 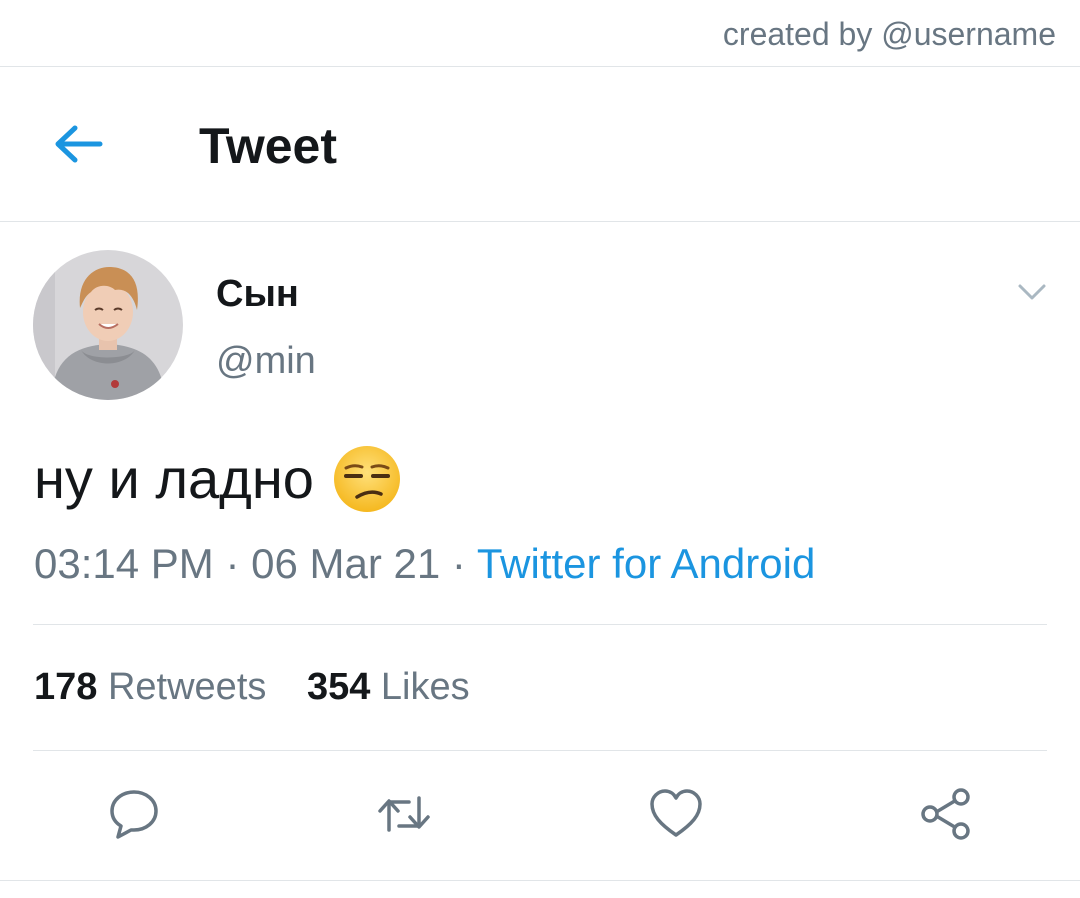 I want to click on retweets-stat: 178 Retweets, so click(x=150, y=687).